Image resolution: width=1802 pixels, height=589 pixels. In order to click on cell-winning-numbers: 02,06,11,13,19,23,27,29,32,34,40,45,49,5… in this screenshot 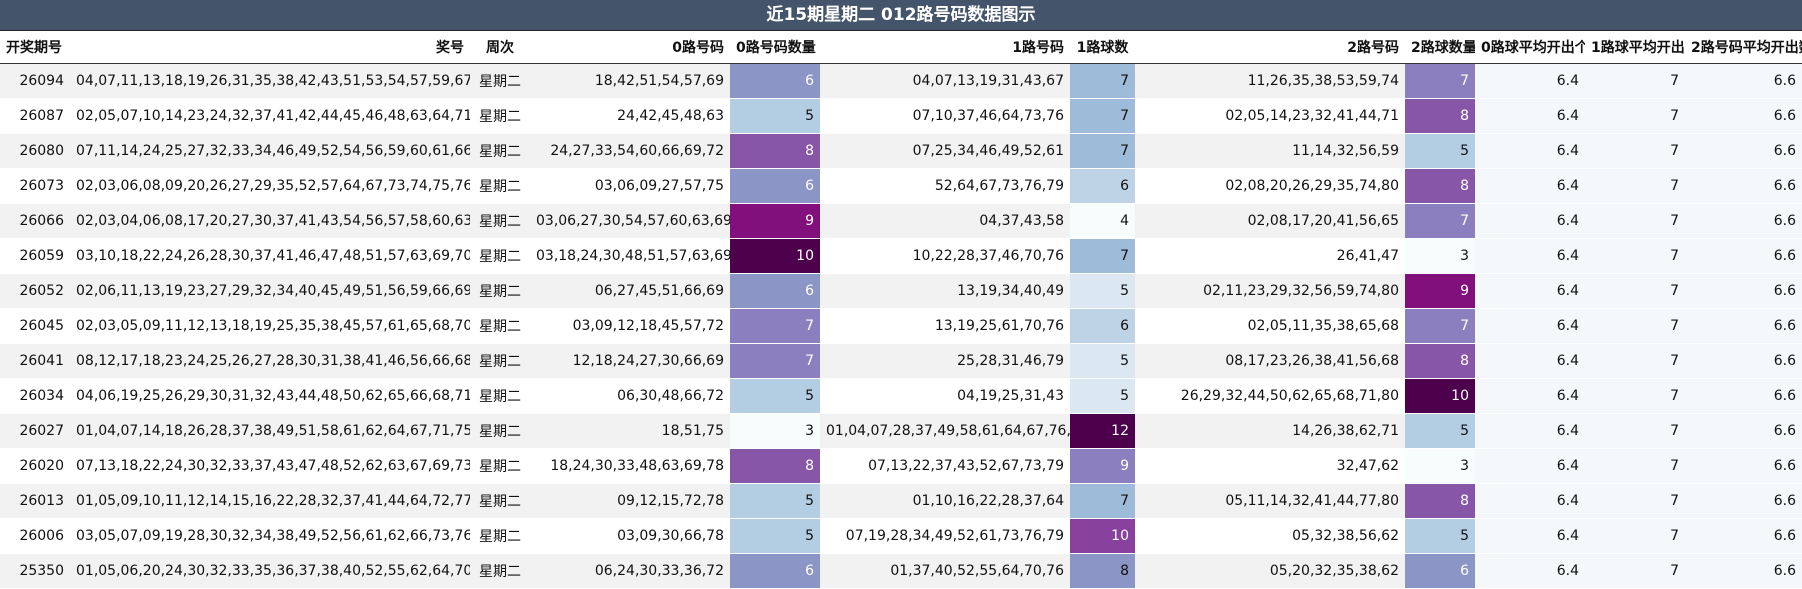, I will do `click(270, 291)`.